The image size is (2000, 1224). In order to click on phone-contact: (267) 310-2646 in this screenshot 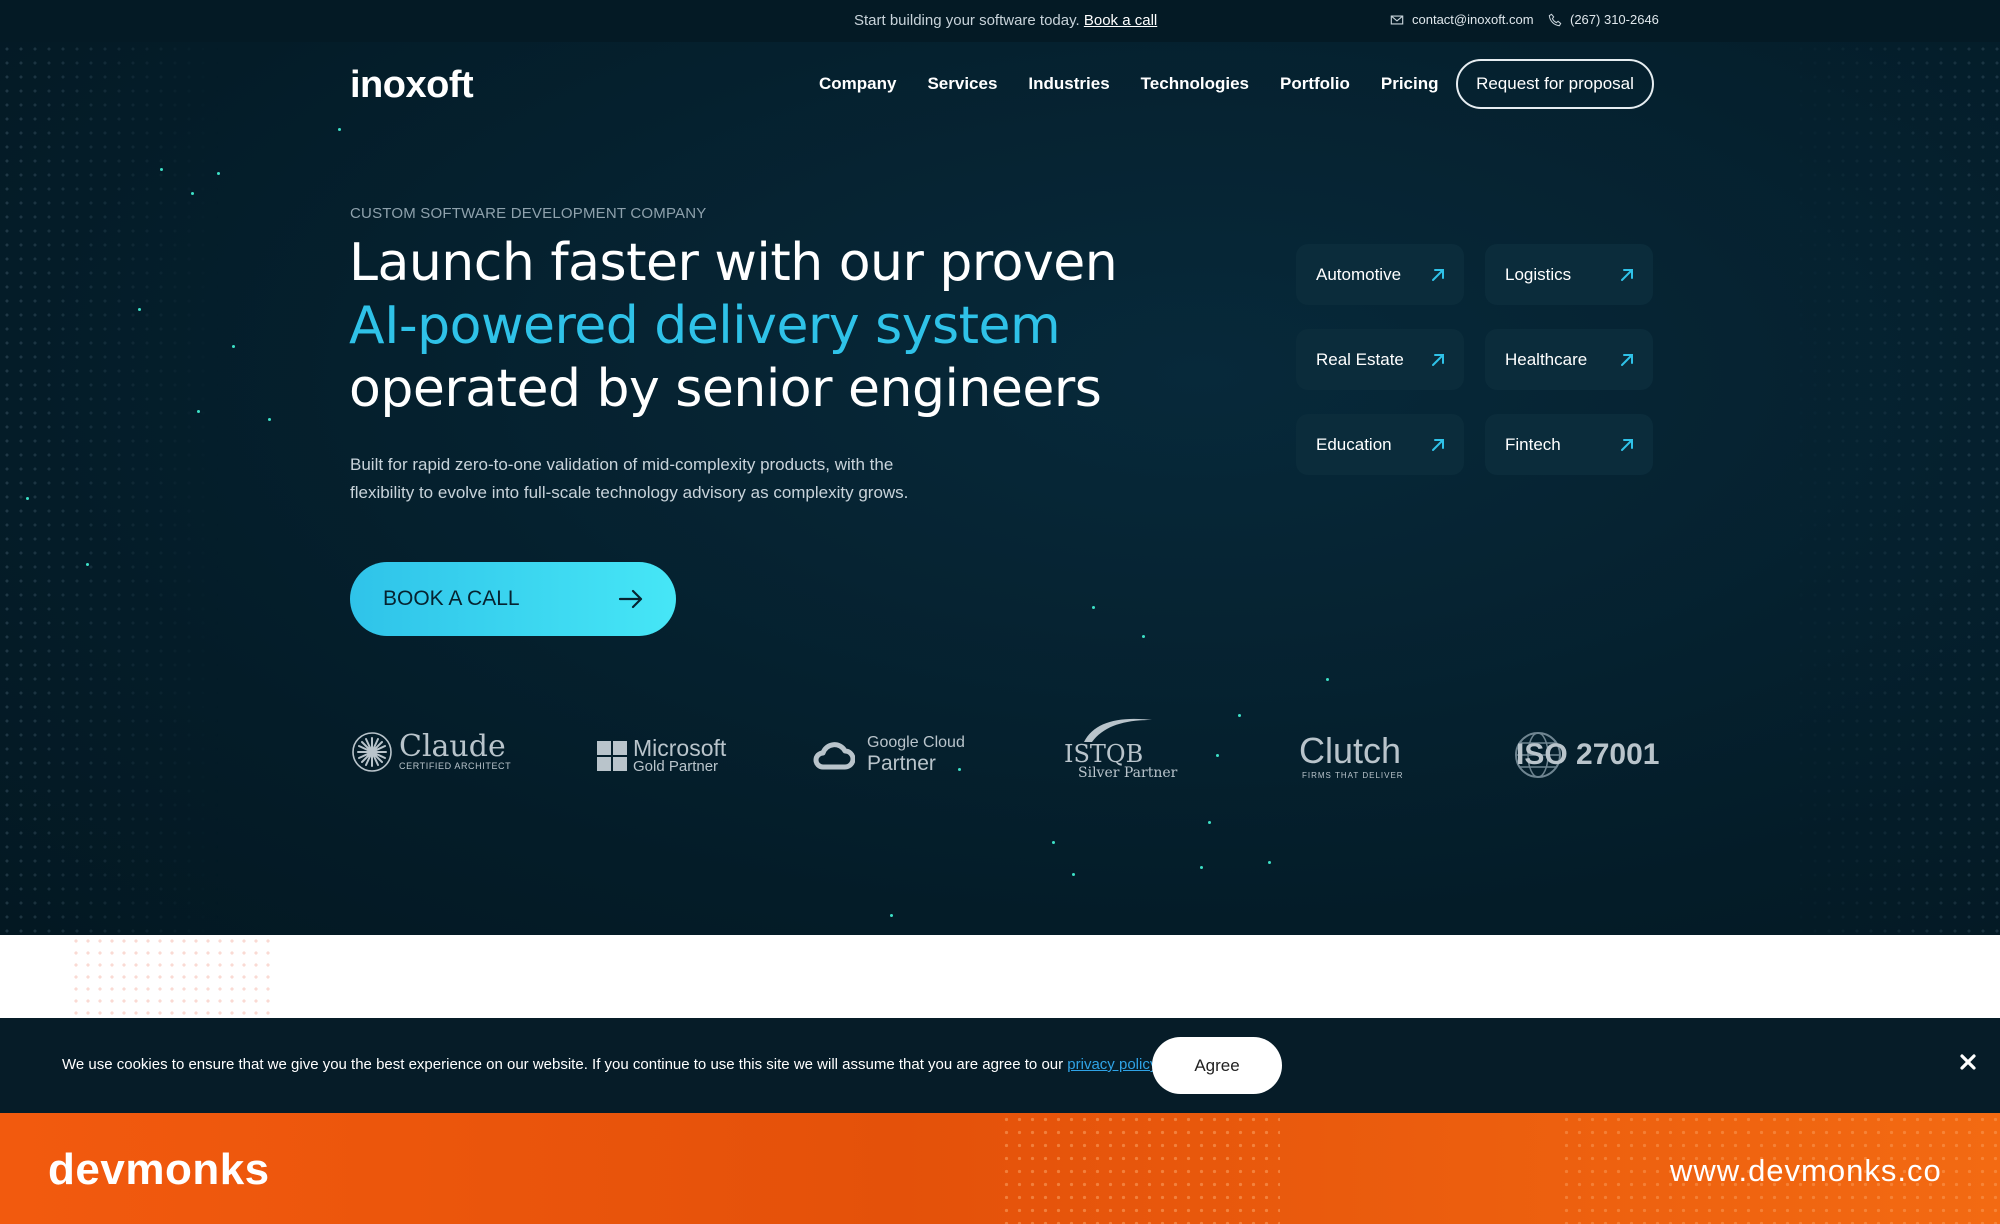, I will do `click(1603, 19)`.